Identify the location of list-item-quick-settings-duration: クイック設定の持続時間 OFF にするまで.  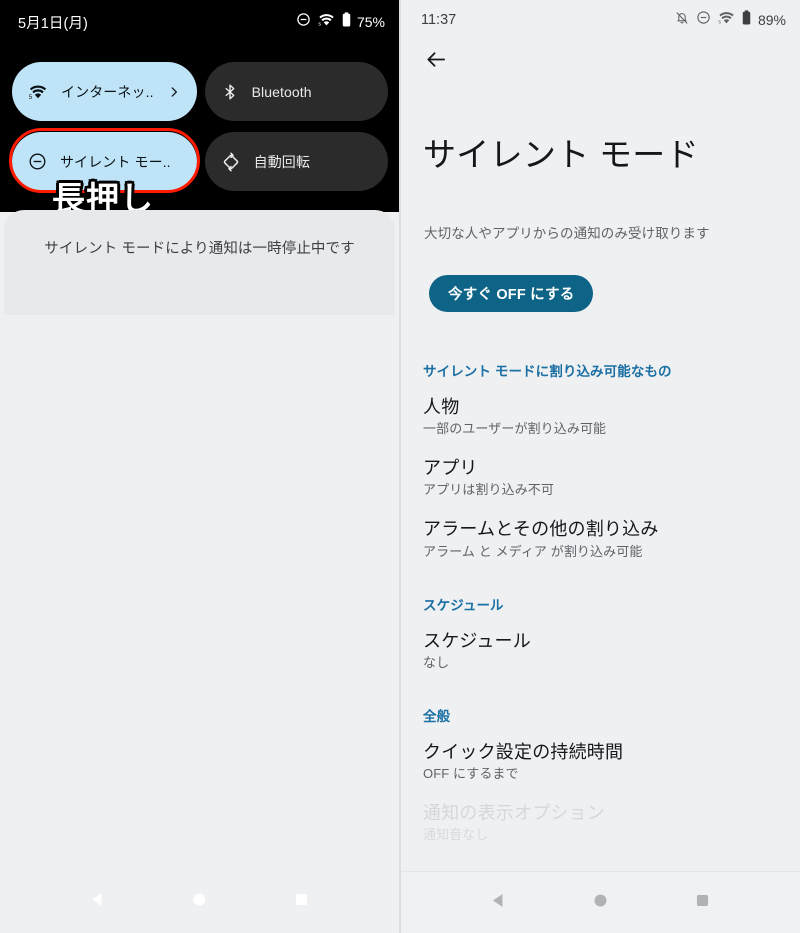
(600, 761).